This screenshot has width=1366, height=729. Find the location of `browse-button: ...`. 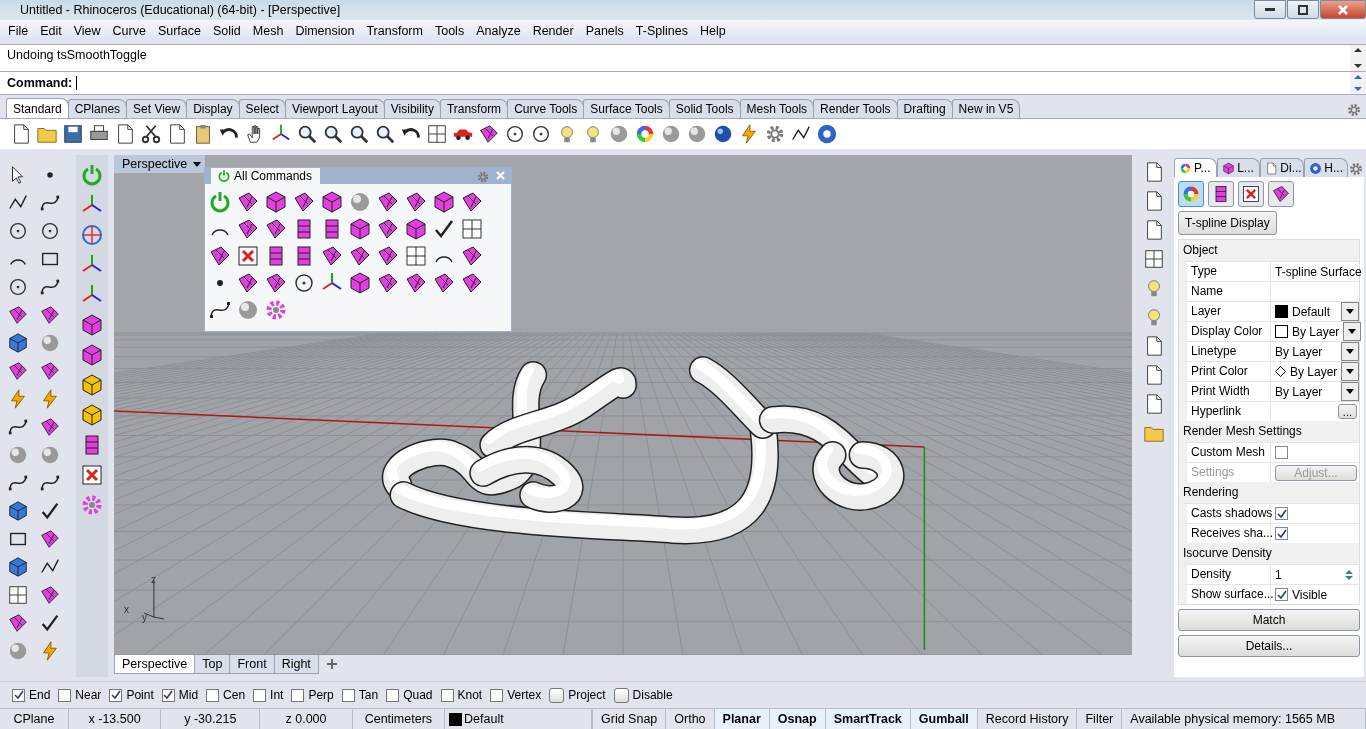

browse-button: ... is located at coordinates (1347, 411).